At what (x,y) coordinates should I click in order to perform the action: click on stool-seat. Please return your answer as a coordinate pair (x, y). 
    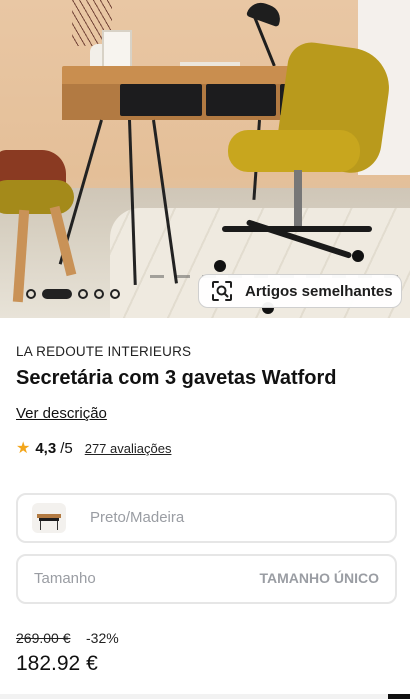
    Looking at the image, I should click on (37, 197).